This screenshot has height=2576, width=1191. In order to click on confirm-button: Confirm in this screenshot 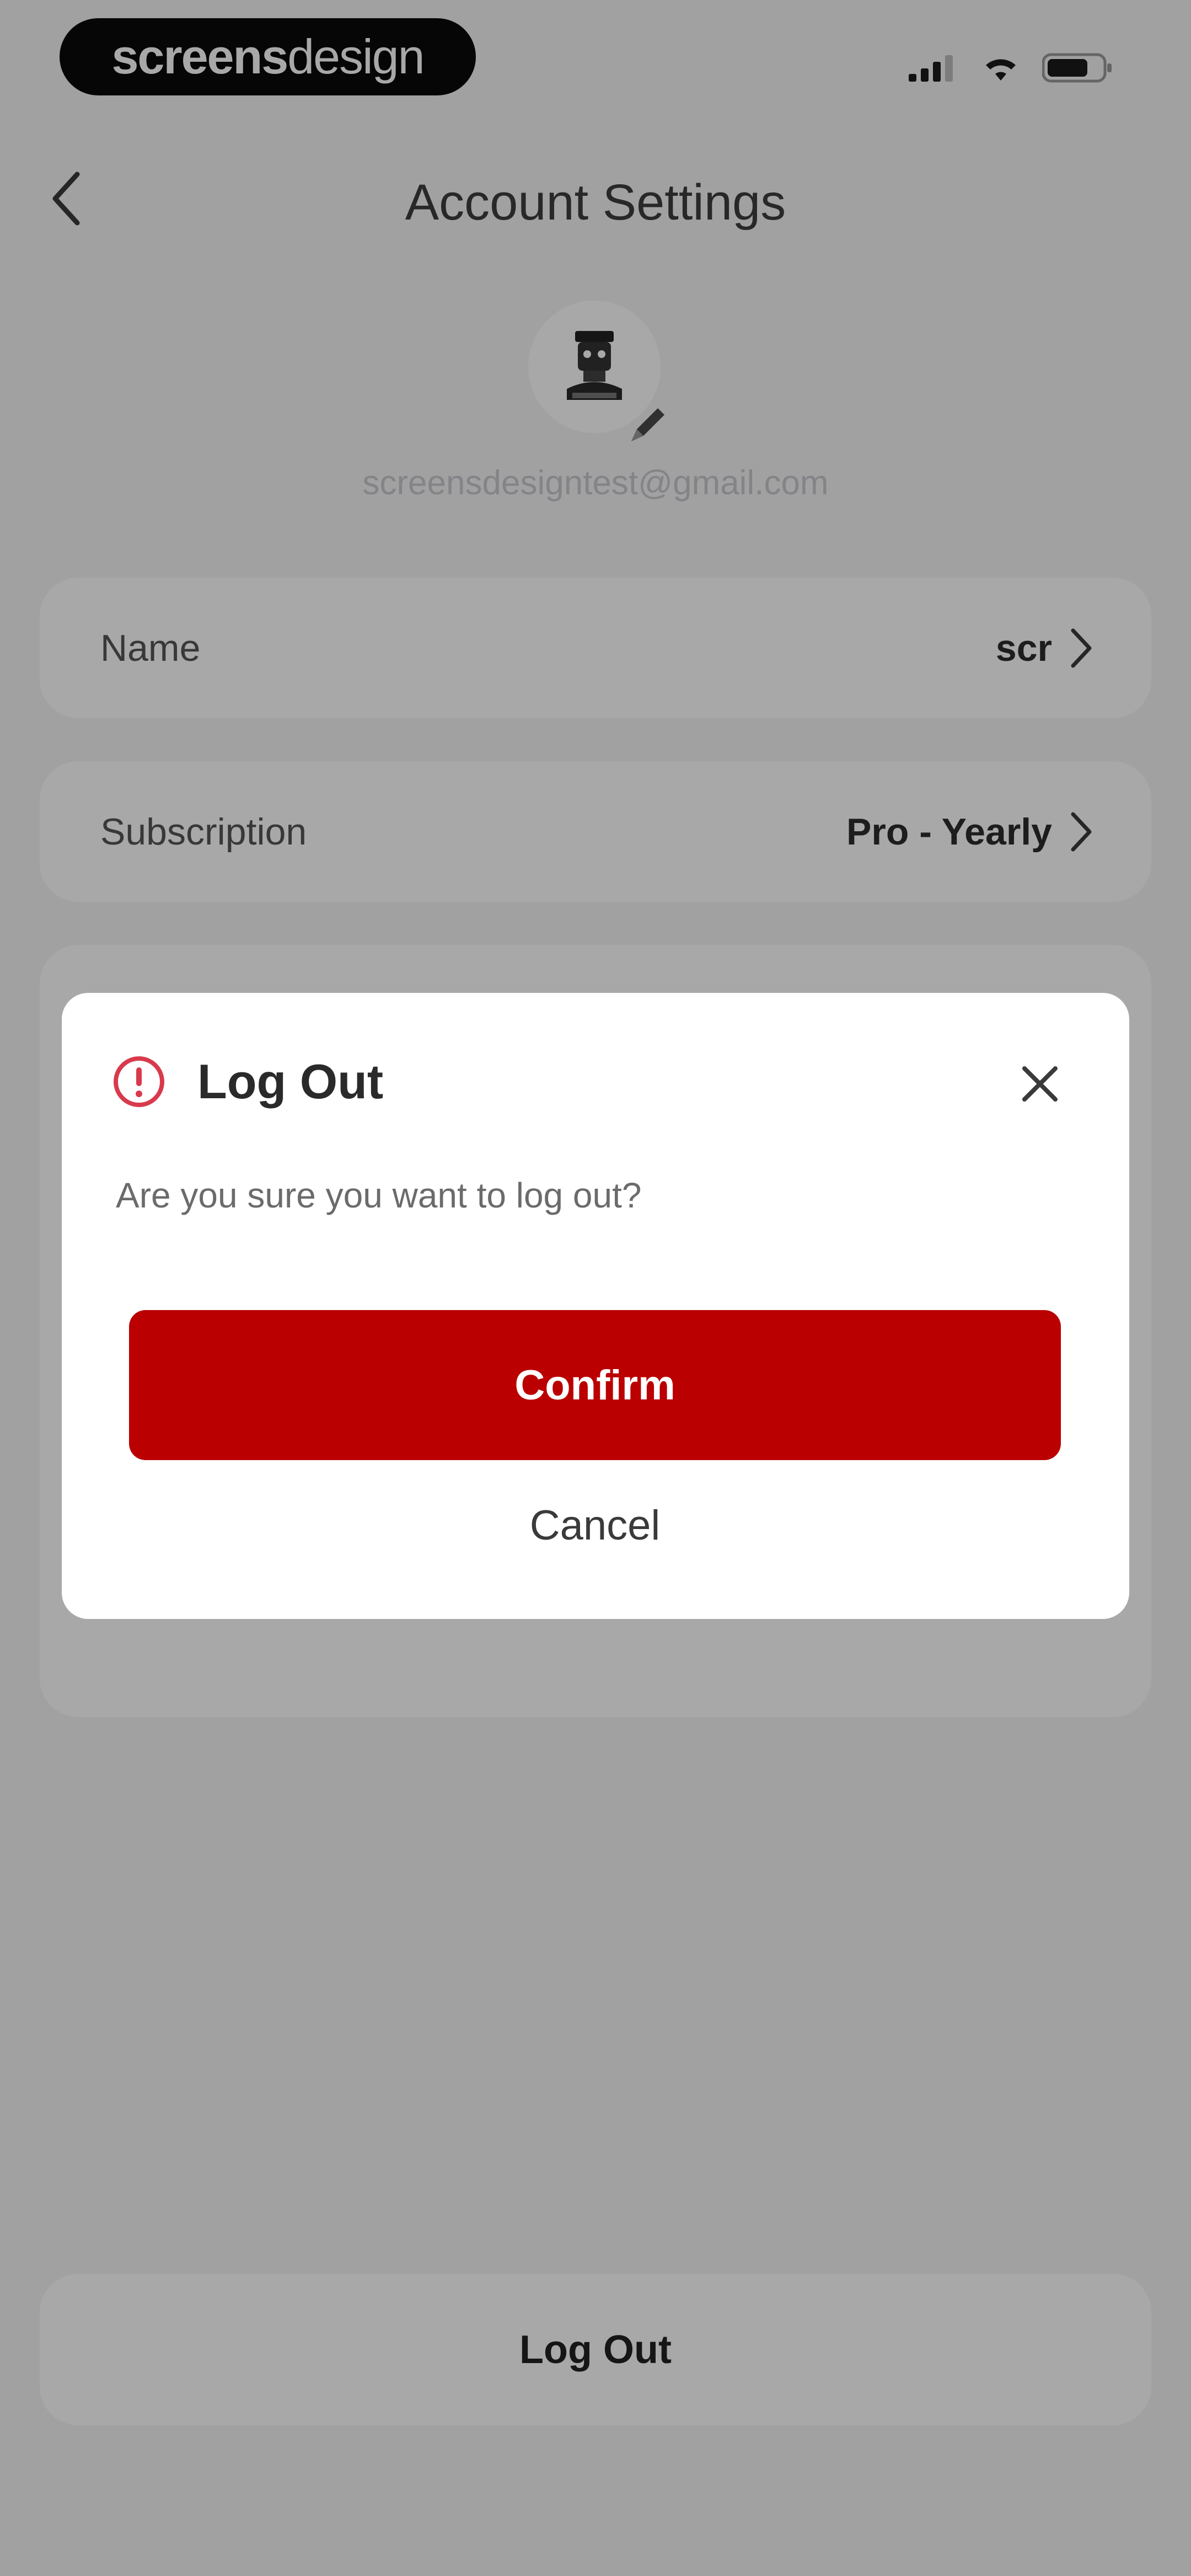, I will do `click(595, 1385)`.